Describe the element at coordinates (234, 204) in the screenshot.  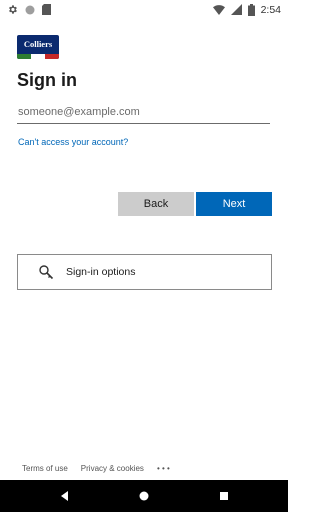
I see `next-button: Next` at that location.